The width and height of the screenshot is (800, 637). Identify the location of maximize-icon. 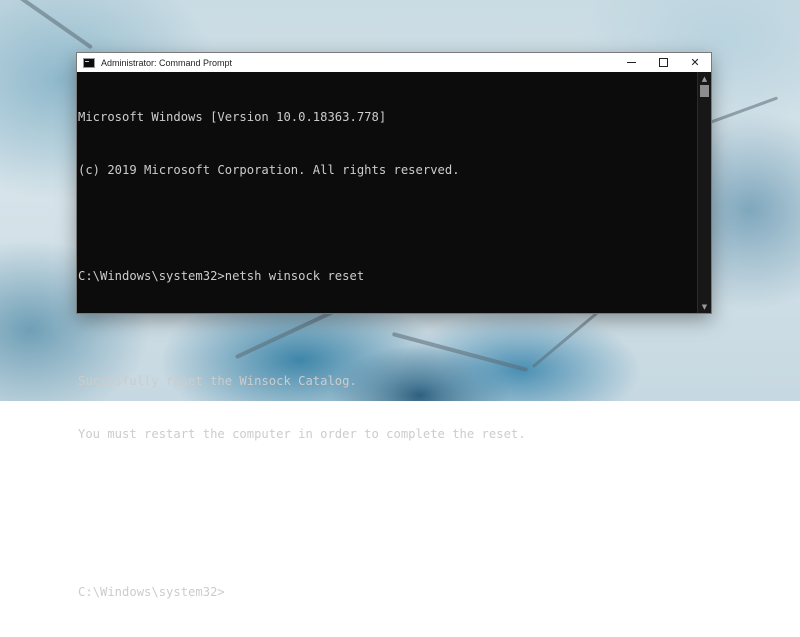
(663, 62).